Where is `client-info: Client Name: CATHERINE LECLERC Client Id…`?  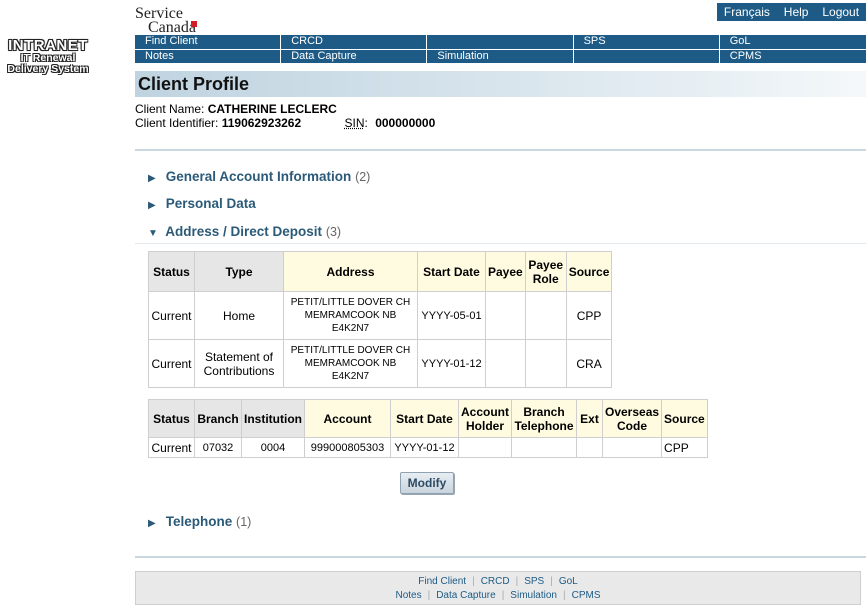 client-info: Client Name: CATHERINE LECLERC Client Id… is located at coordinates (285, 116).